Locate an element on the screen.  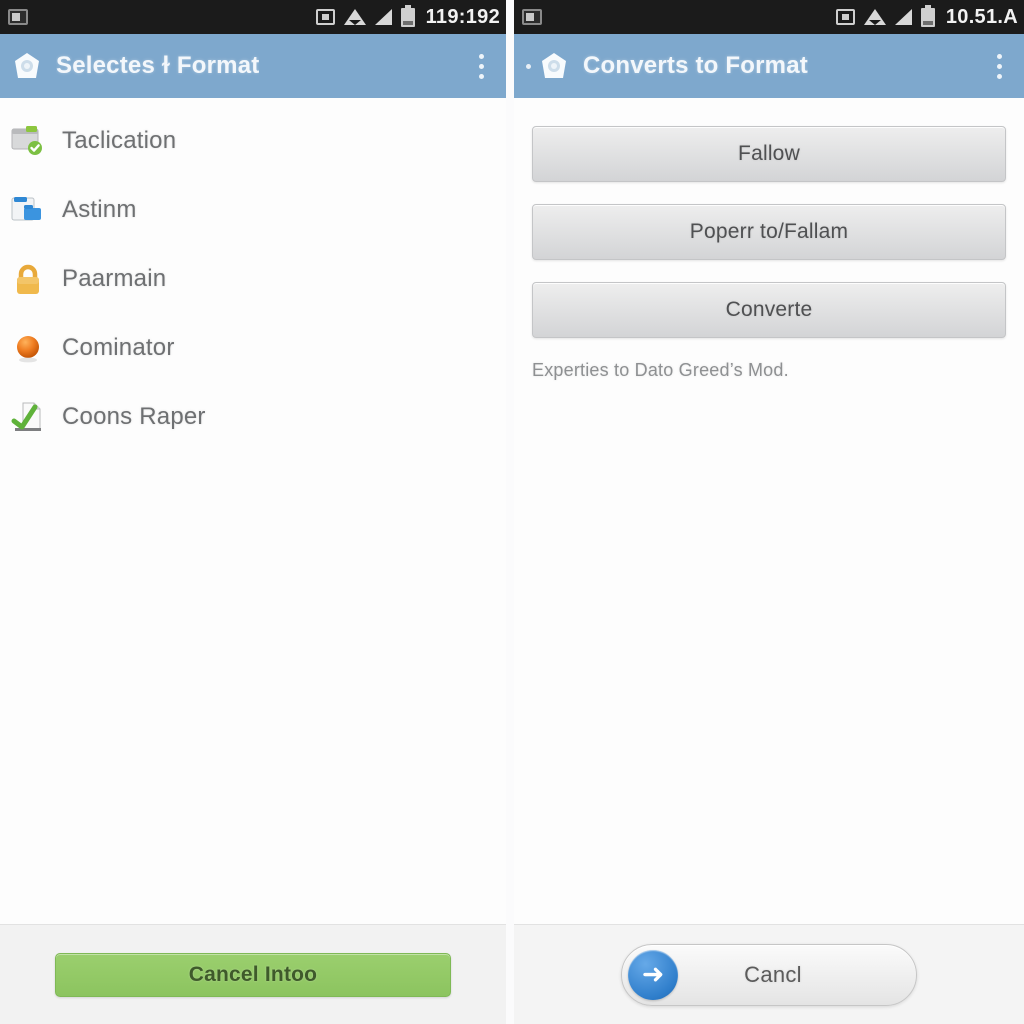
list-item: Taclication is located at coordinates (253, 140).